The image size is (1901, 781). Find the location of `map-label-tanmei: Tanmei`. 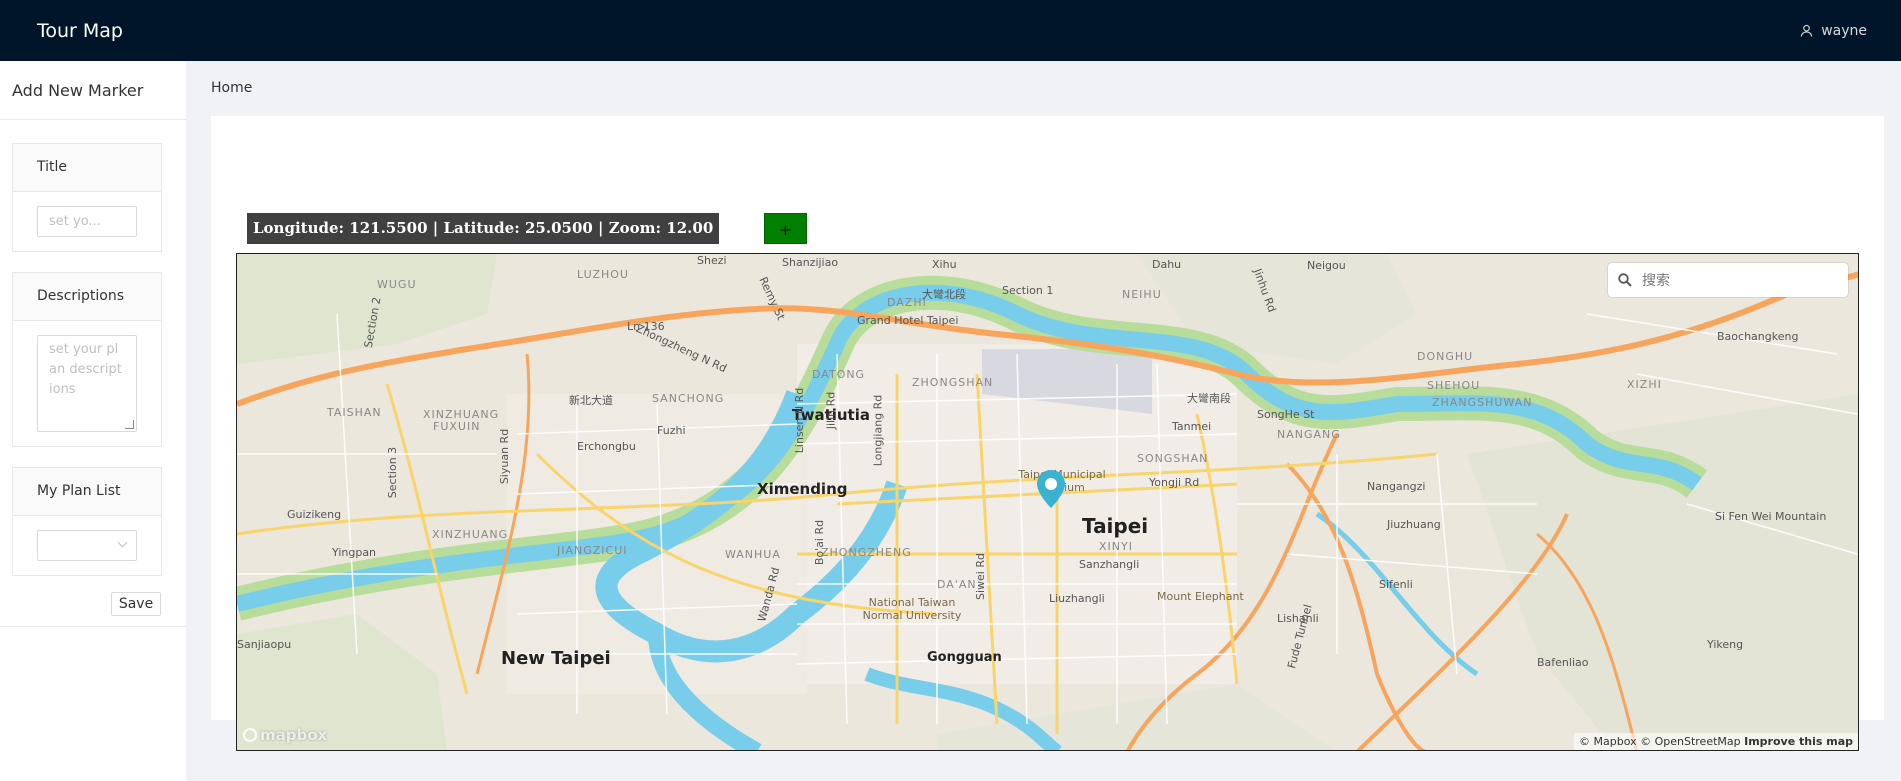

map-label-tanmei: Tanmei is located at coordinates (1192, 426).